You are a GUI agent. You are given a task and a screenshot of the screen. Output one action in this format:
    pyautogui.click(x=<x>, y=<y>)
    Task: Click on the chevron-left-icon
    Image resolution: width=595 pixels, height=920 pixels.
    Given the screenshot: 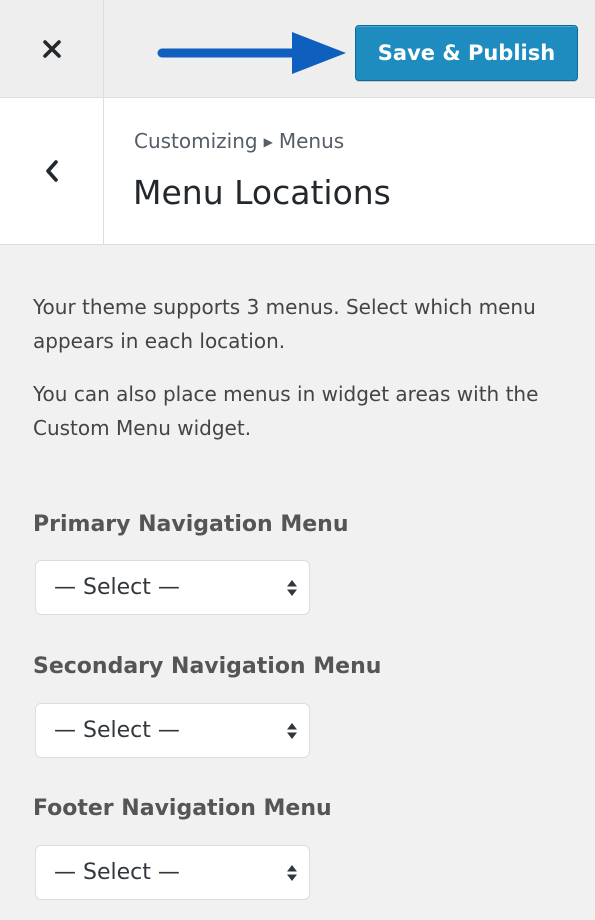 What is the action you would take?
    pyautogui.click(x=52, y=171)
    